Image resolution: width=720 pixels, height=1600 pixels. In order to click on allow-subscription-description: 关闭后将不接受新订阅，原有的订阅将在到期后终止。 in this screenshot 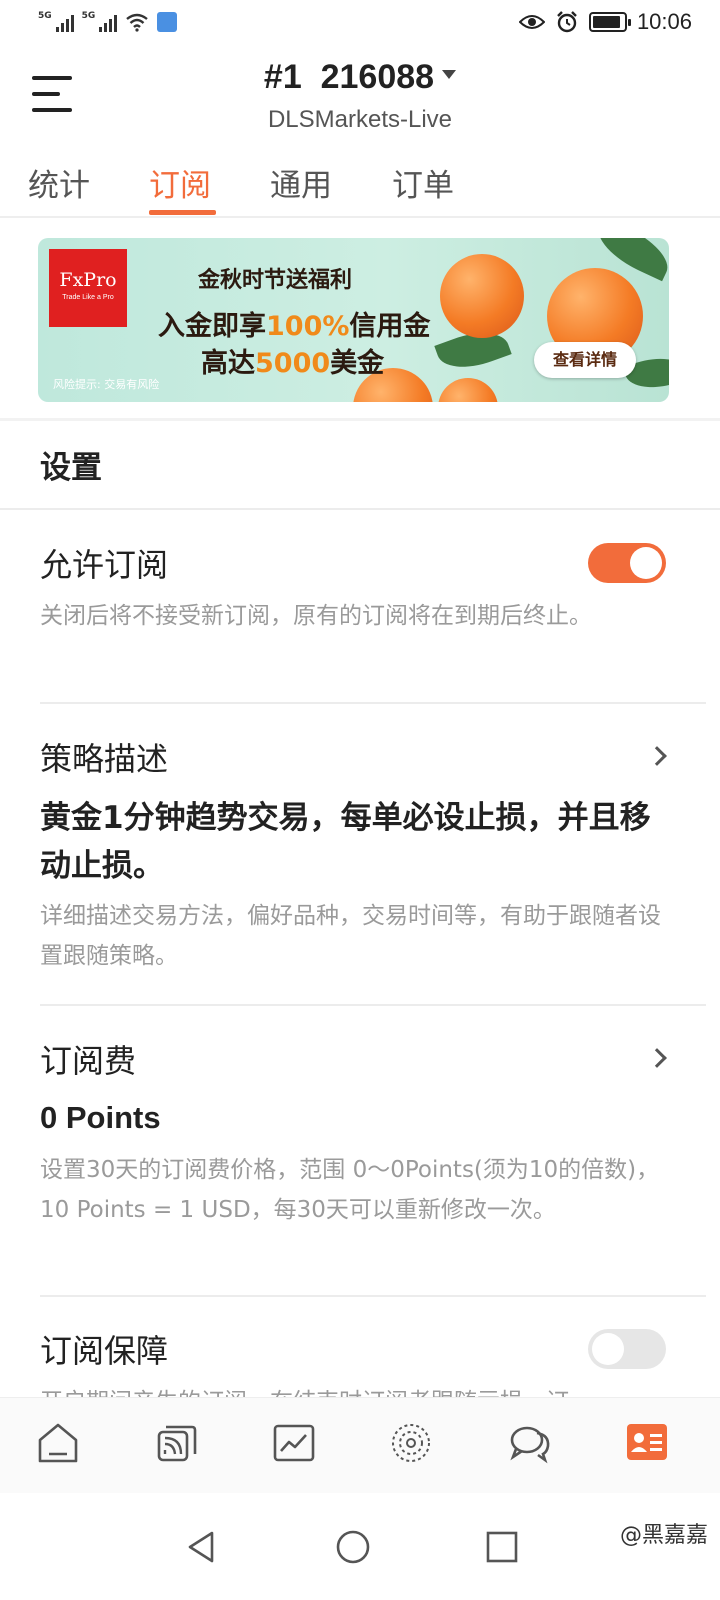, I will do `click(316, 616)`.